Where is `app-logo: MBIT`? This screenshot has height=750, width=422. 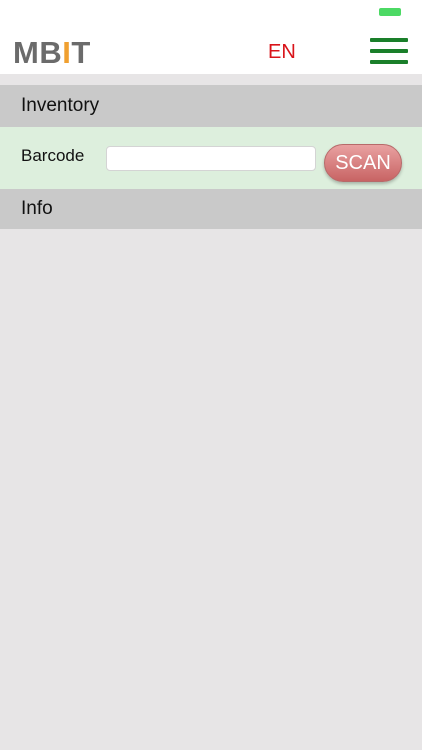
app-logo: MBIT is located at coordinates (52, 53).